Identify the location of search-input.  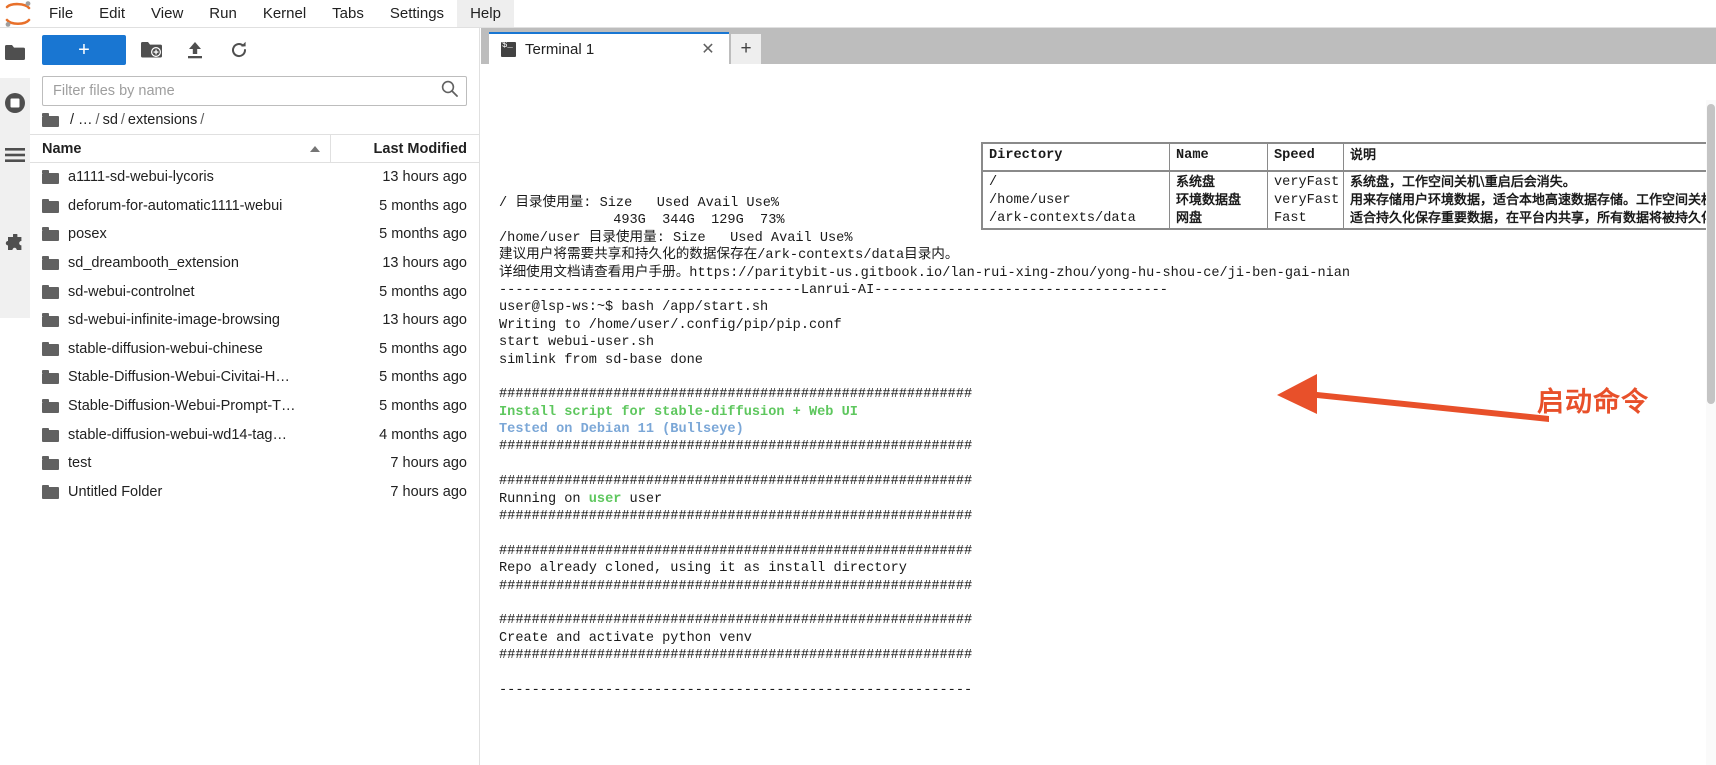
(246, 91).